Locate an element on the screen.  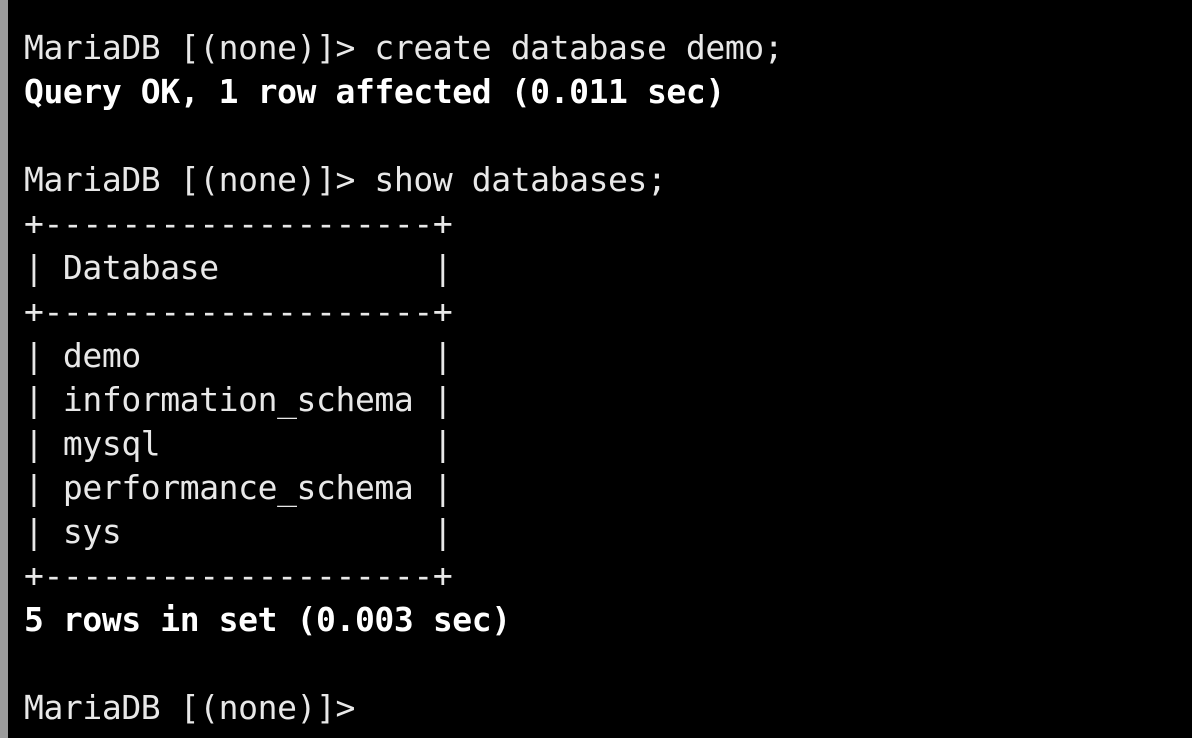
query-result-line: Query OK, 1 row affected (0.011 sec) is located at coordinates (374, 91).